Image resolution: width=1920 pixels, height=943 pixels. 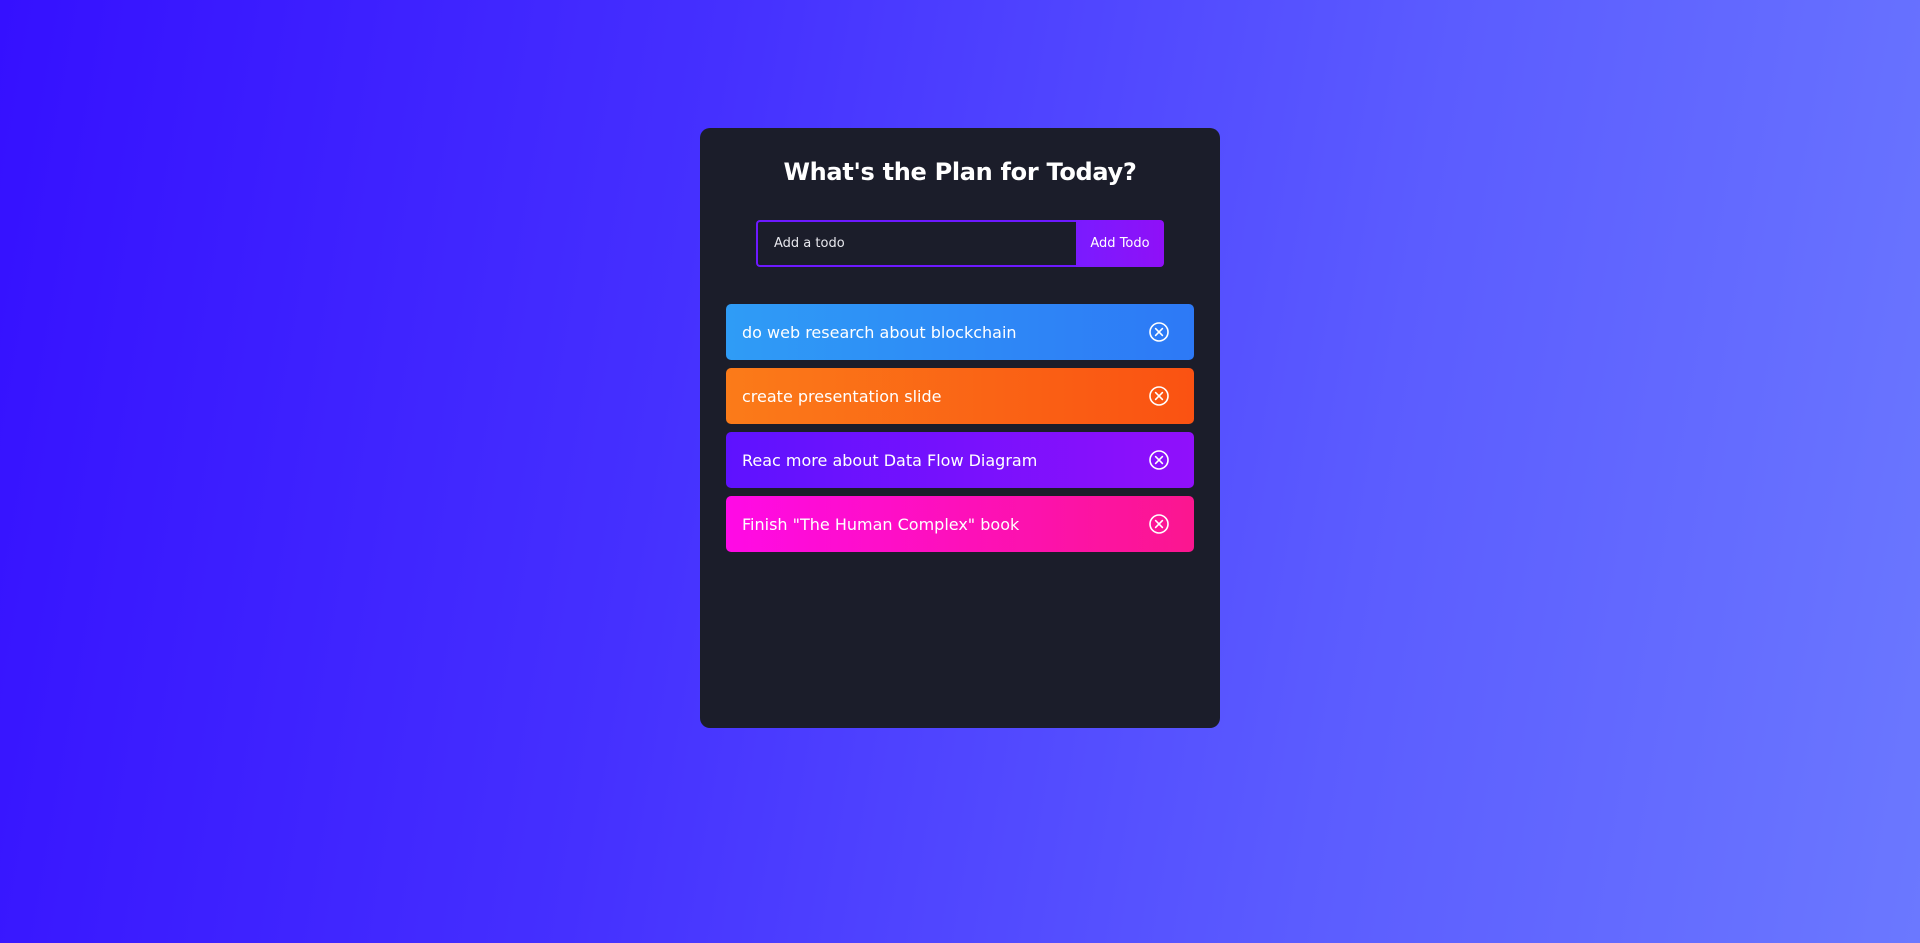 I want to click on todo-item: Finish "The Human Complex" book, so click(x=960, y=524).